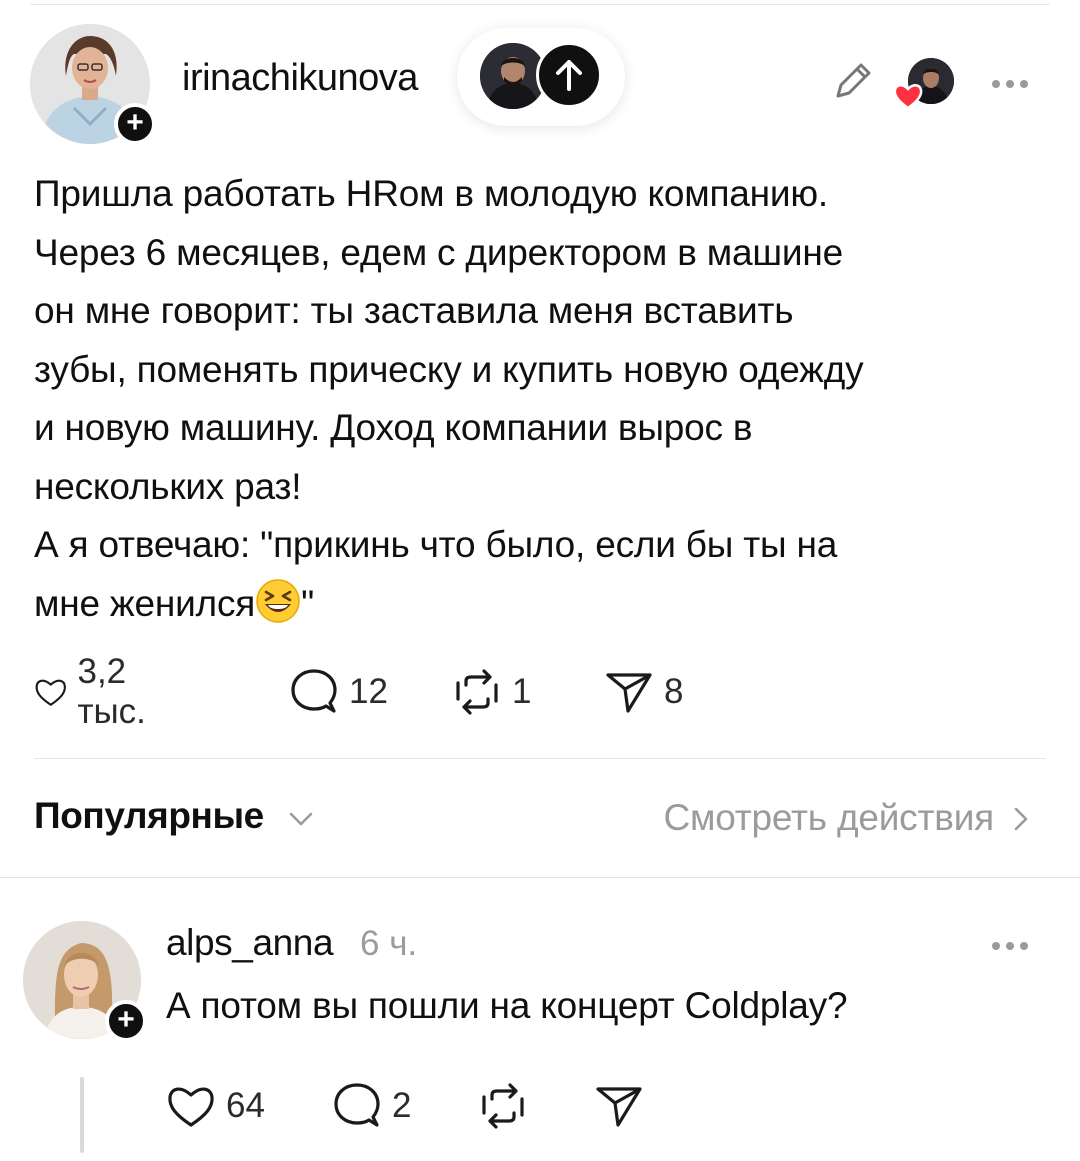 This screenshot has width=1080, height=1161. Describe the element at coordinates (145, 603) in the screenshot. I see `post-line-text: мне женился` at that location.